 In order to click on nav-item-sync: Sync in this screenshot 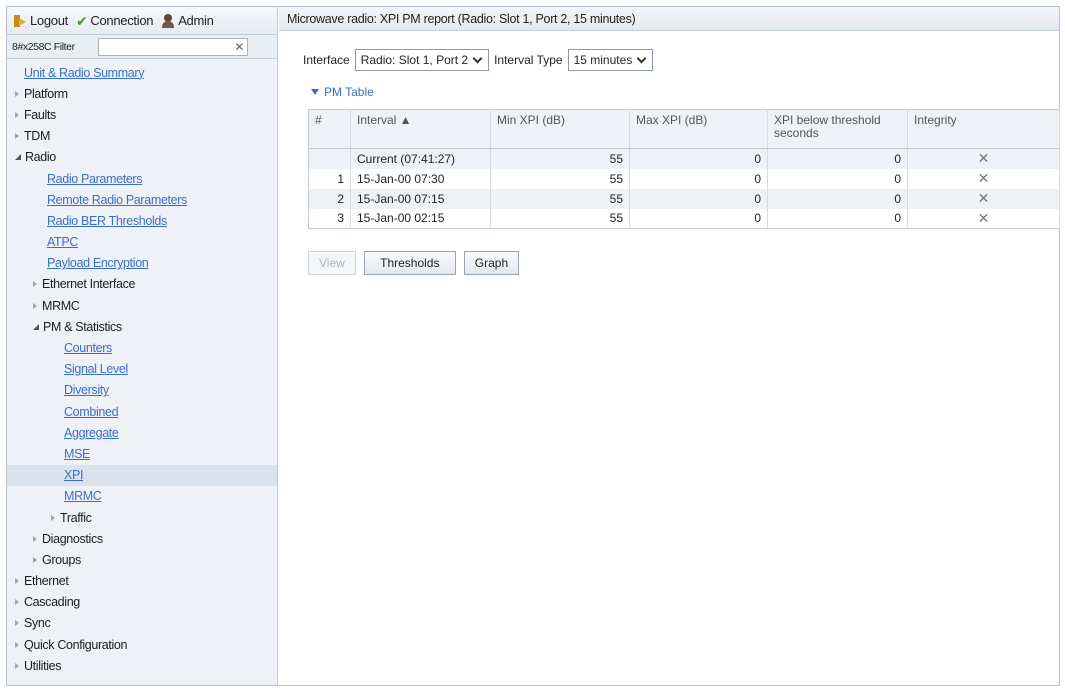, I will do `click(142, 623)`.